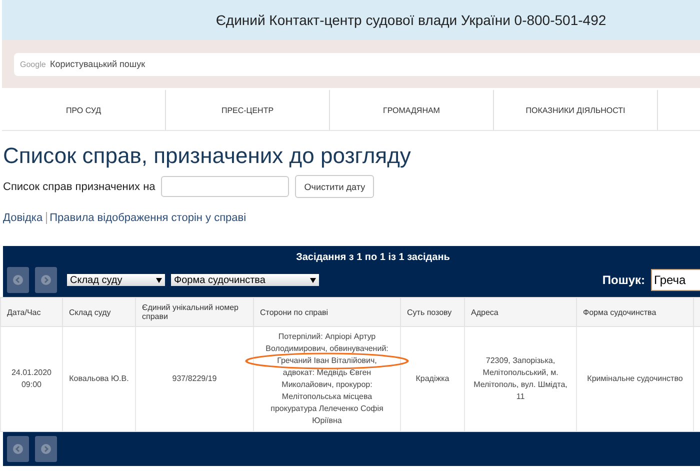  I want to click on filter-dropdown: Форма судочинства, so click(245, 280).